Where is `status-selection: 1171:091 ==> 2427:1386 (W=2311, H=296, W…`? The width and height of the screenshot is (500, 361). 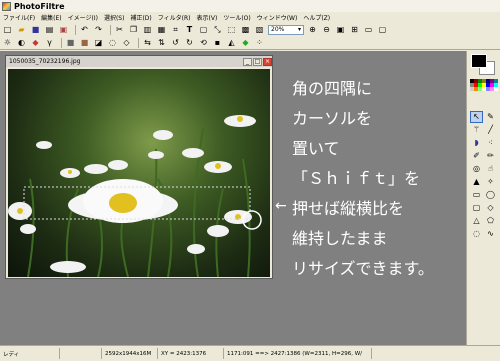
status-selection: 1171:091 ==> 2427:1386 (W=2311, H=296, W… is located at coordinates (298, 353).